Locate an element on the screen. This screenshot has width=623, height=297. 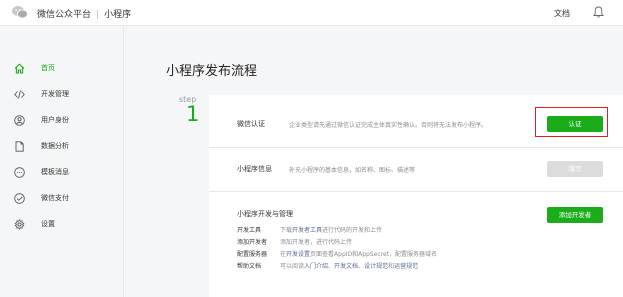
sidebar-item-label: 开发管理 is located at coordinates (55, 94).